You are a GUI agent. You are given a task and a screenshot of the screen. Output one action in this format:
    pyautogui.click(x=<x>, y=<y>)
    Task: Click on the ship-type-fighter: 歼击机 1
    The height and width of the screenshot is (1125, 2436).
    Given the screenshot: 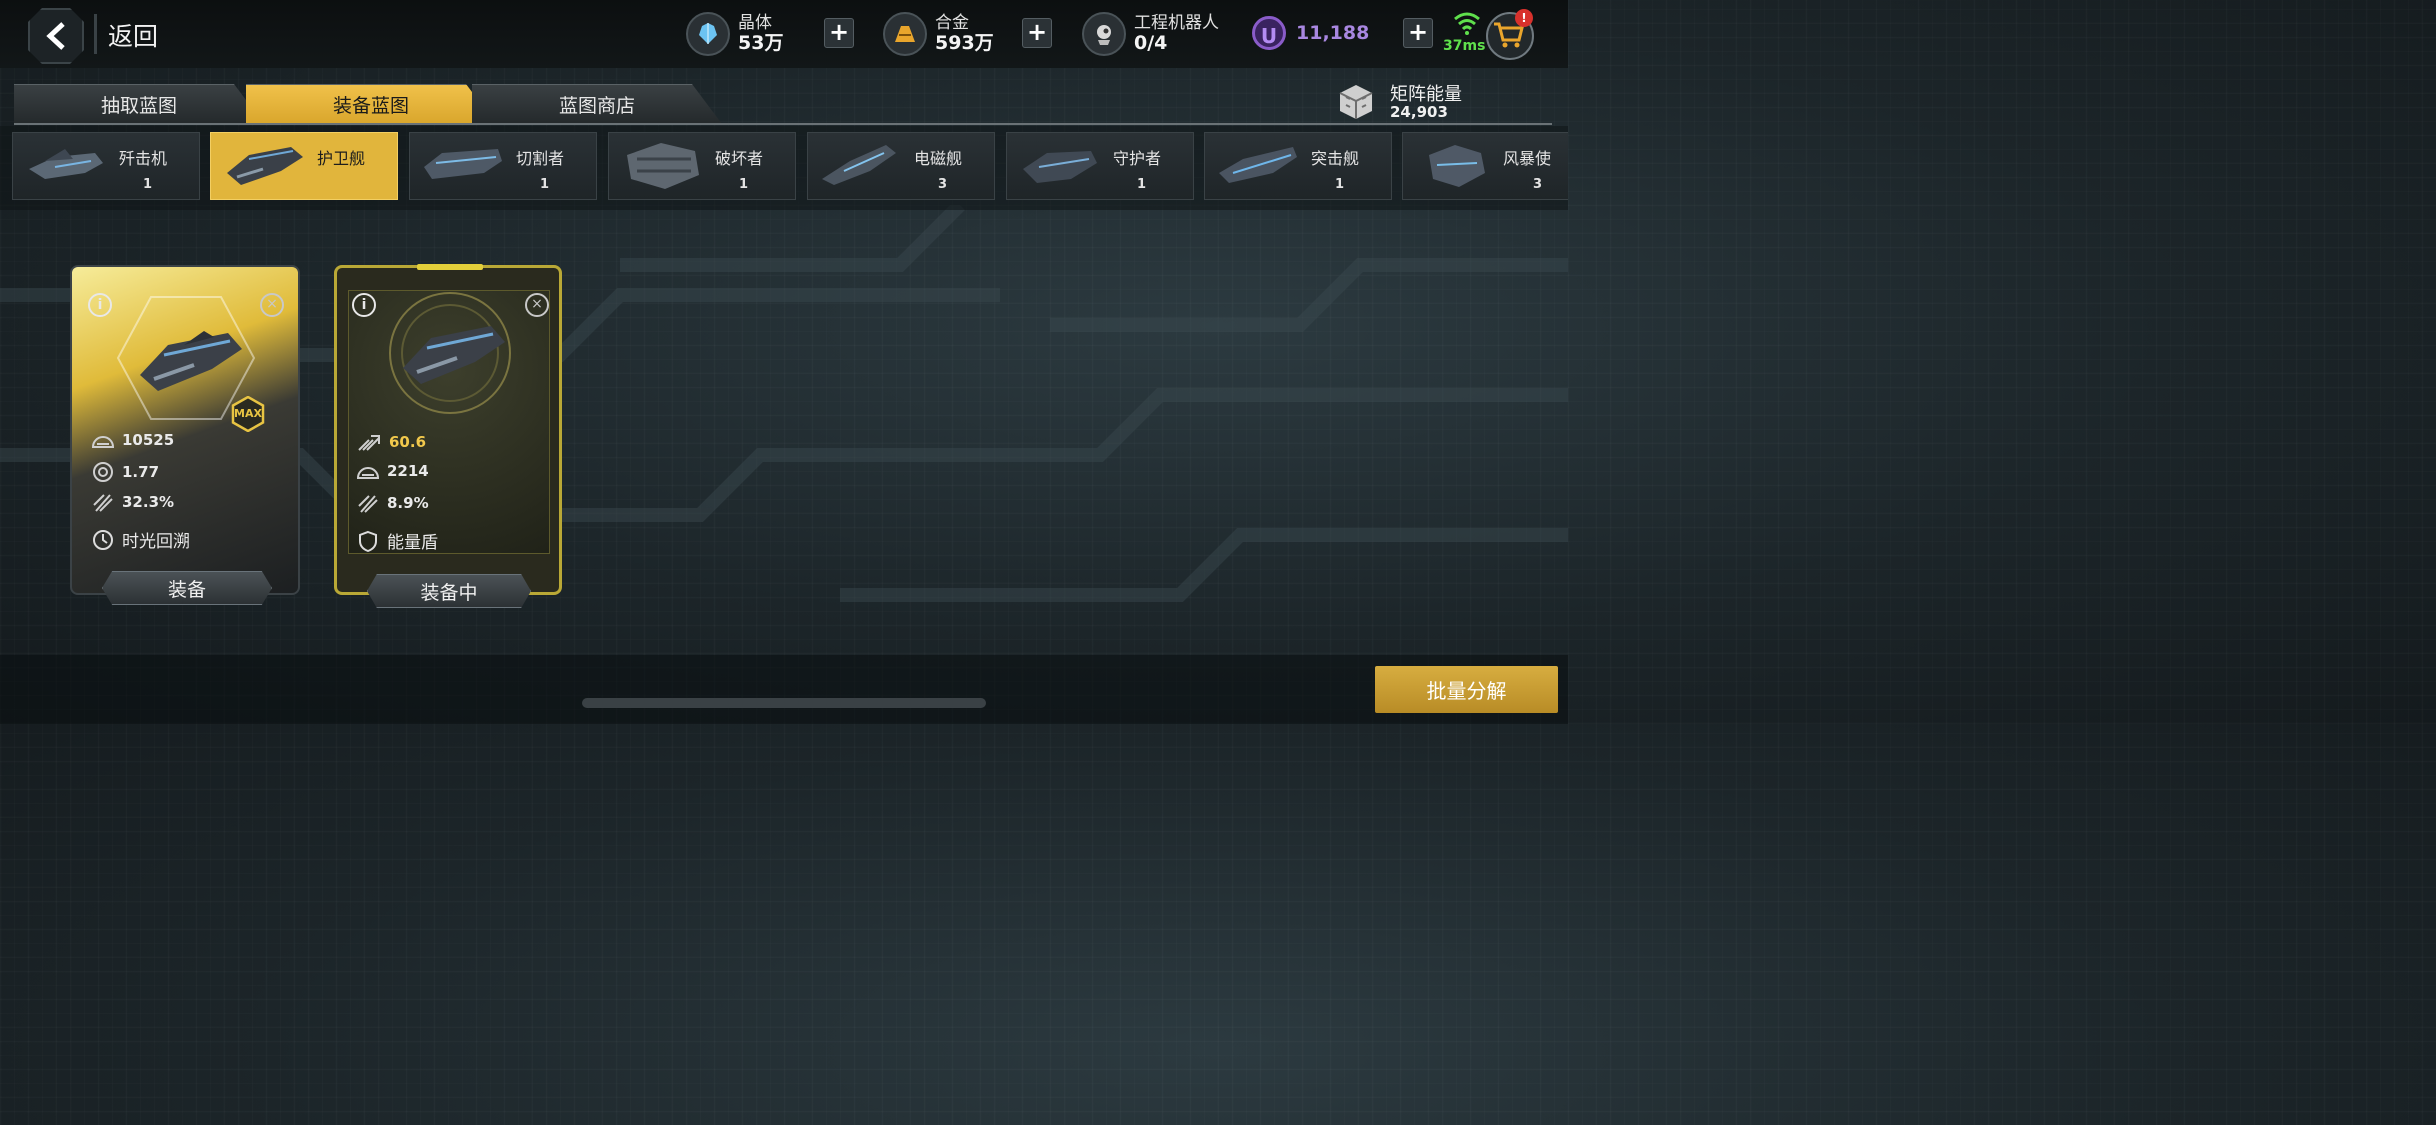 What is the action you would take?
    pyautogui.click(x=106, y=166)
    